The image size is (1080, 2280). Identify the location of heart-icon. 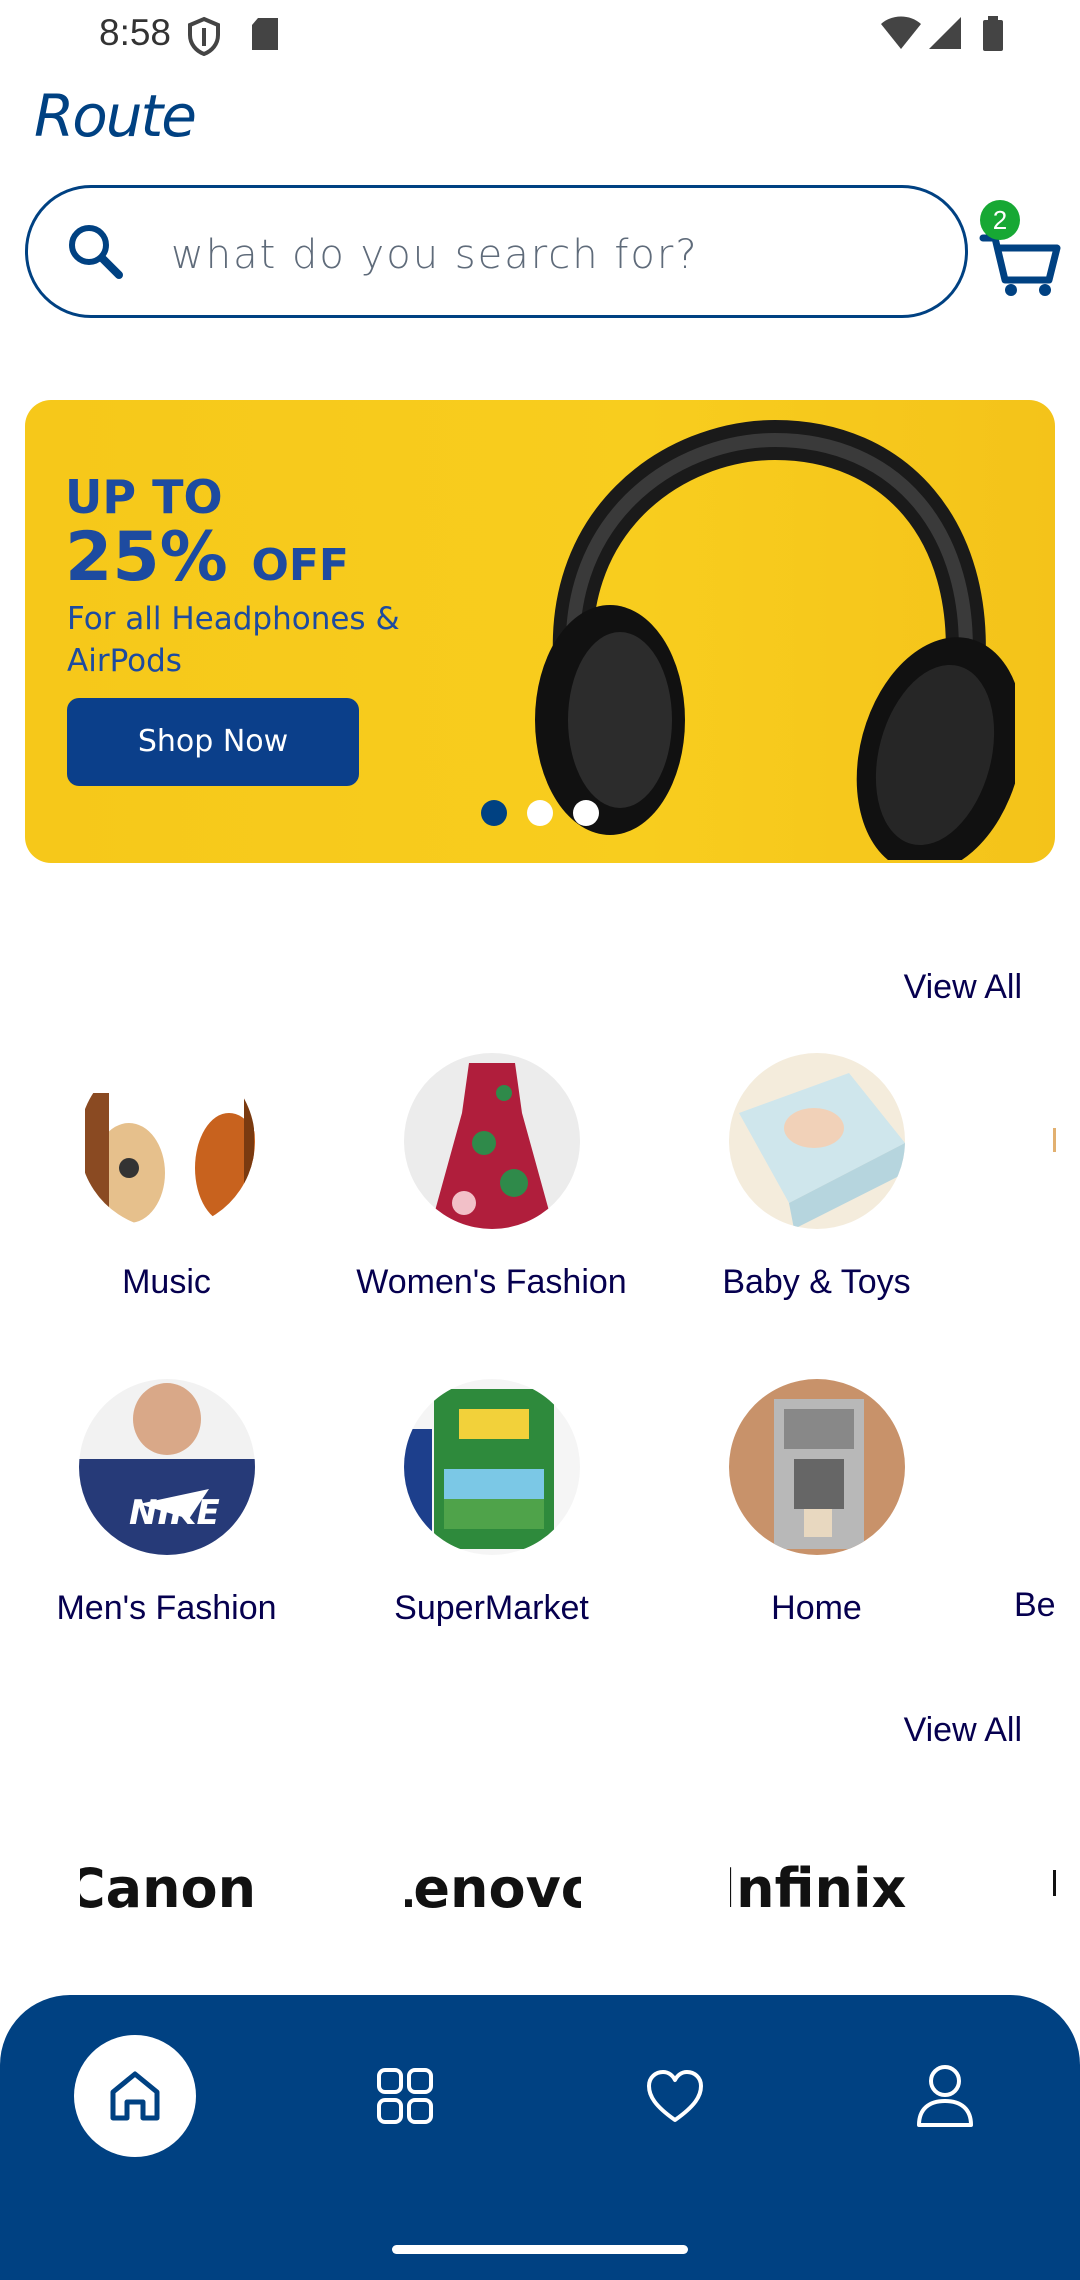
(675, 2096).